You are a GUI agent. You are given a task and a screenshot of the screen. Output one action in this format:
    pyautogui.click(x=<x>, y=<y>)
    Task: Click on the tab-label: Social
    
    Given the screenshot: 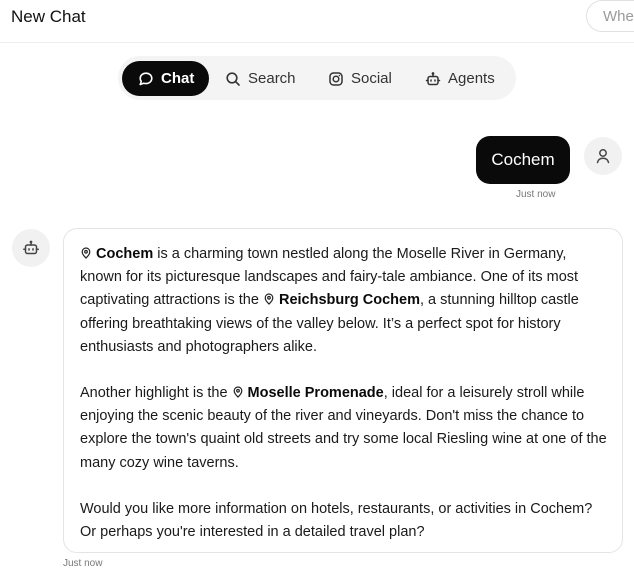 What is the action you would take?
    pyautogui.click(x=371, y=78)
    